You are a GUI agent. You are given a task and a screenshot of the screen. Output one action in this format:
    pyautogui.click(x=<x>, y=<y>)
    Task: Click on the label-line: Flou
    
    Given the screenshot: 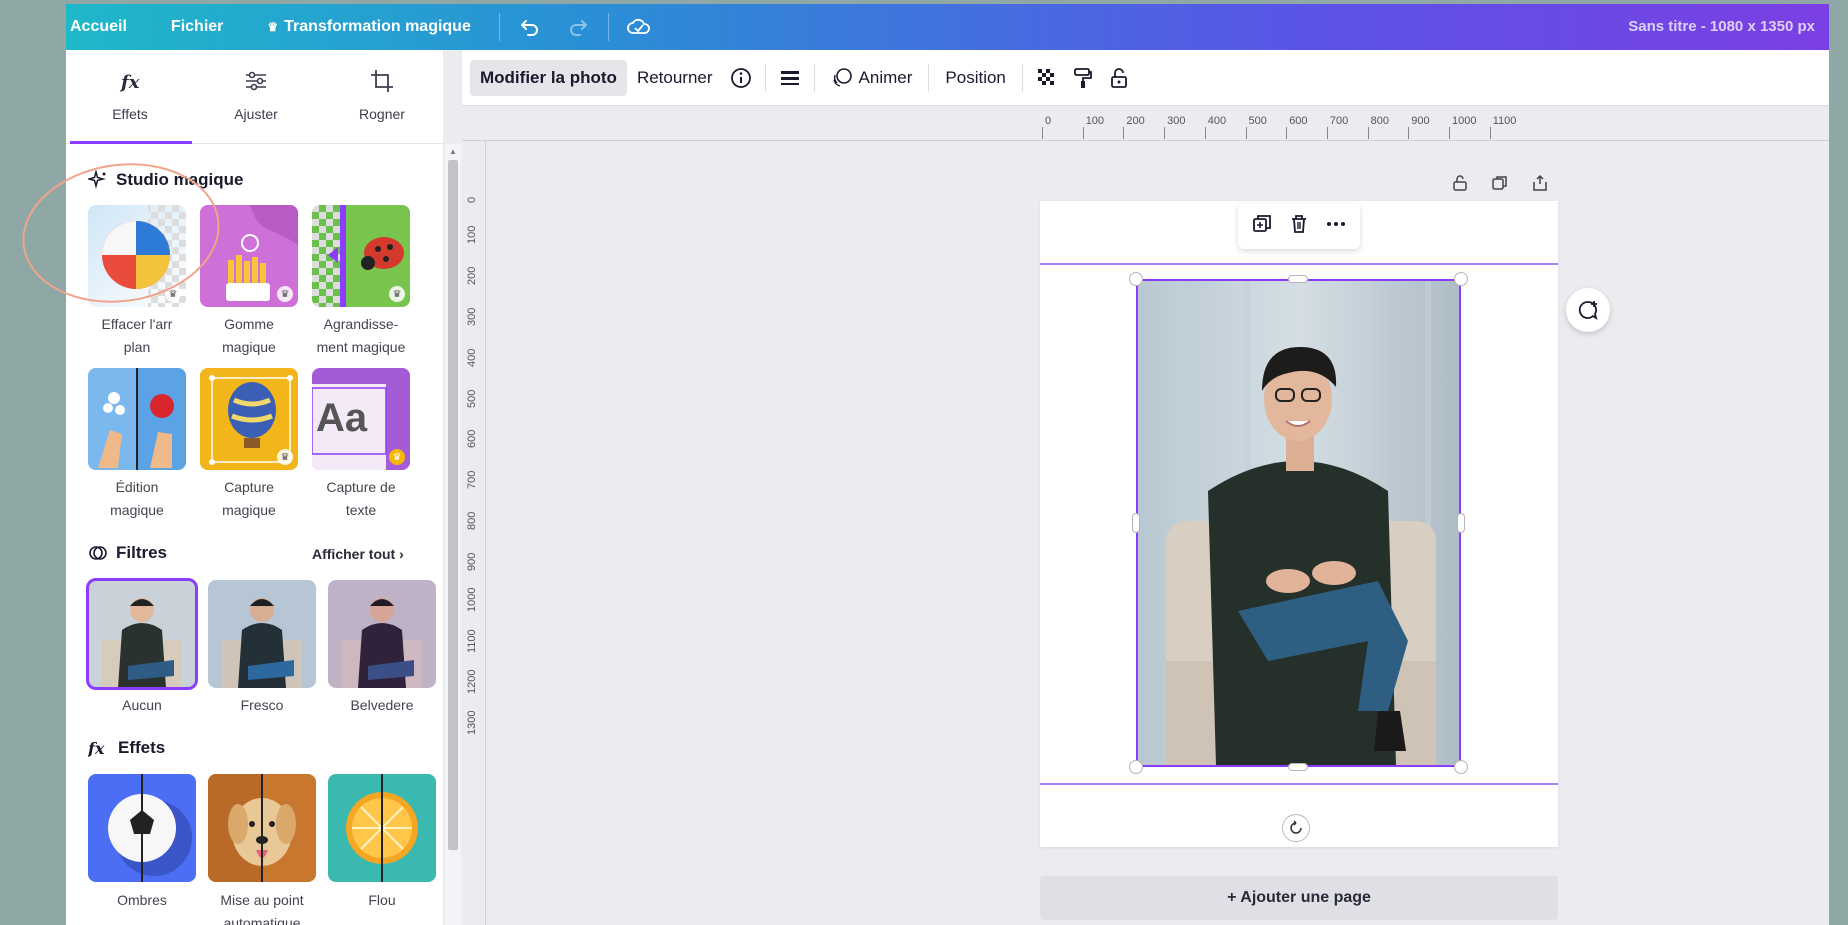 What is the action you would take?
    pyautogui.click(x=382, y=900)
    